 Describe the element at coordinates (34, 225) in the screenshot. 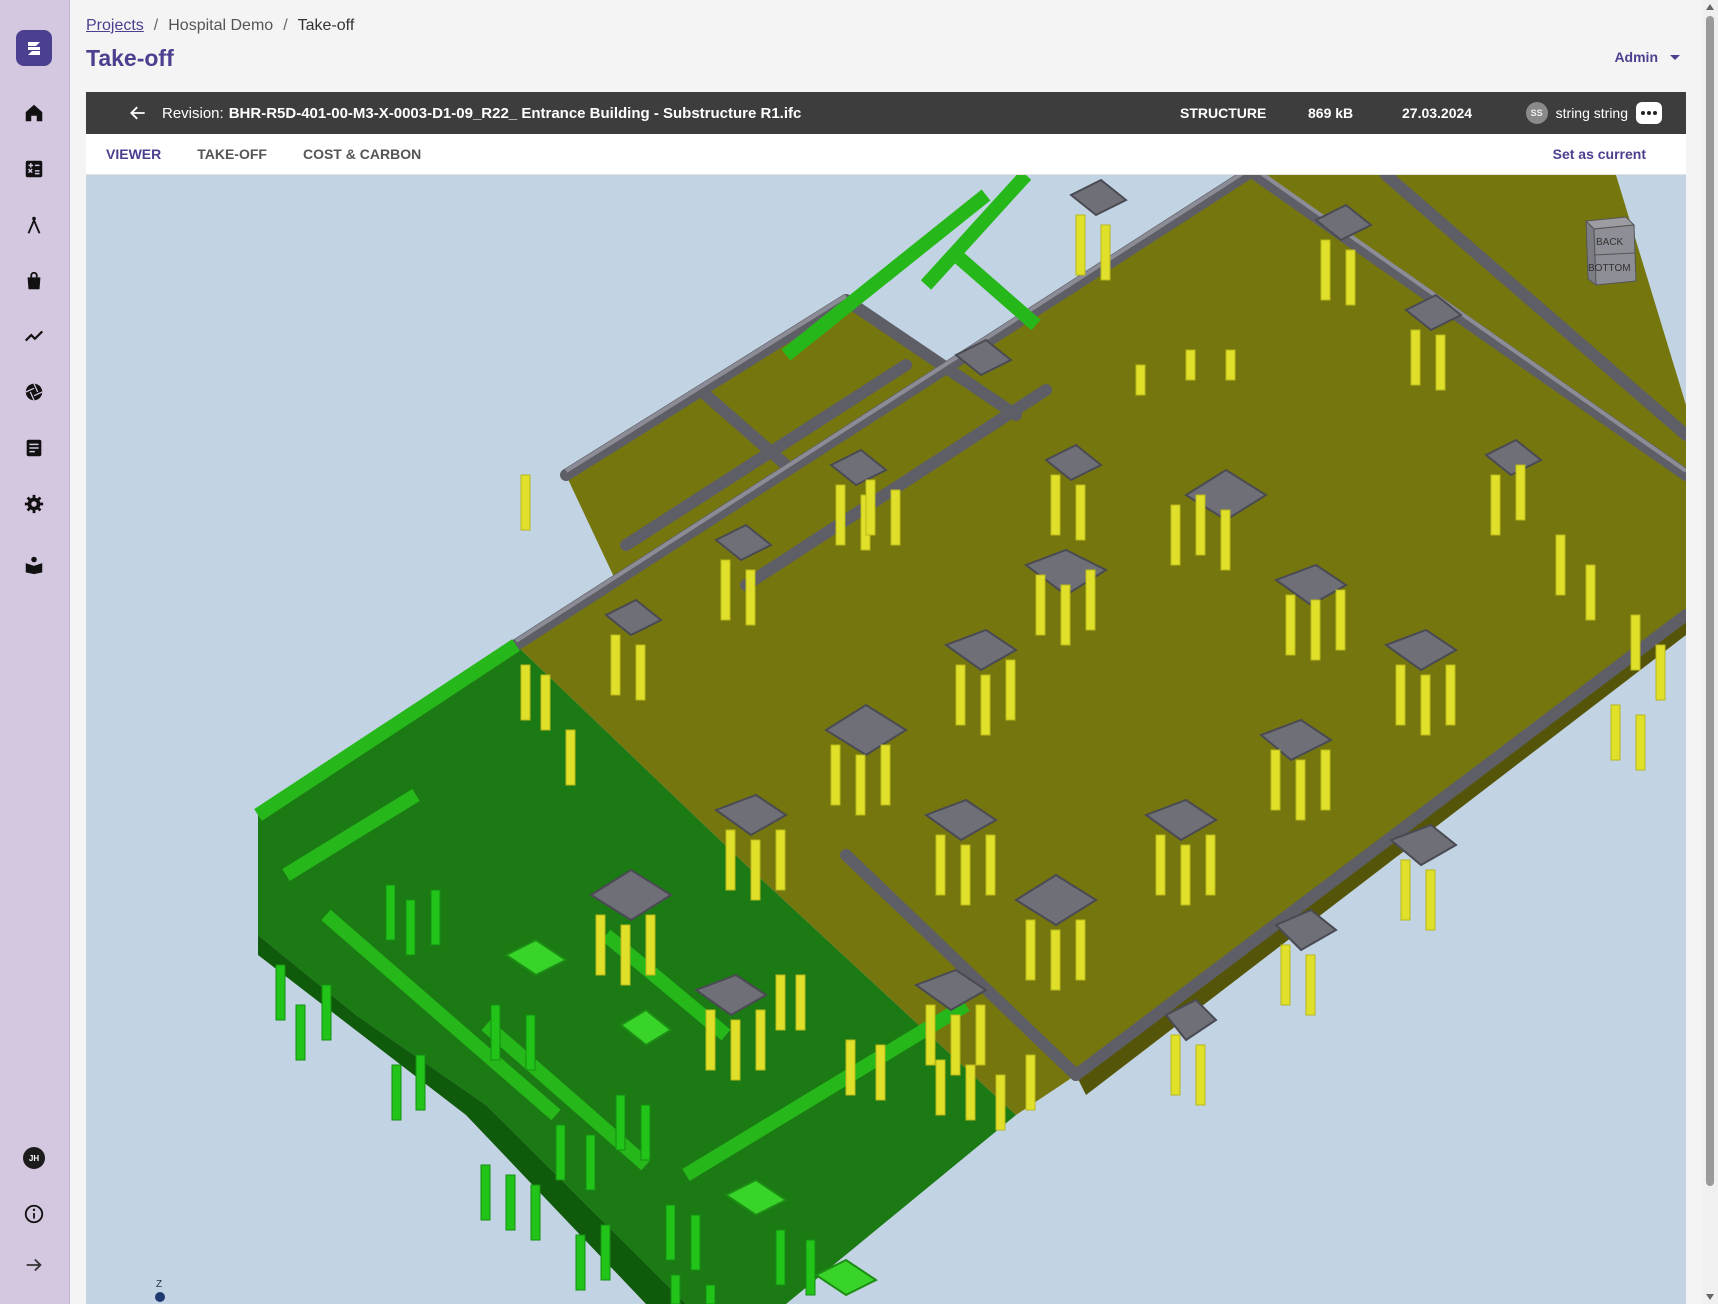

I see `compass-icon` at that location.